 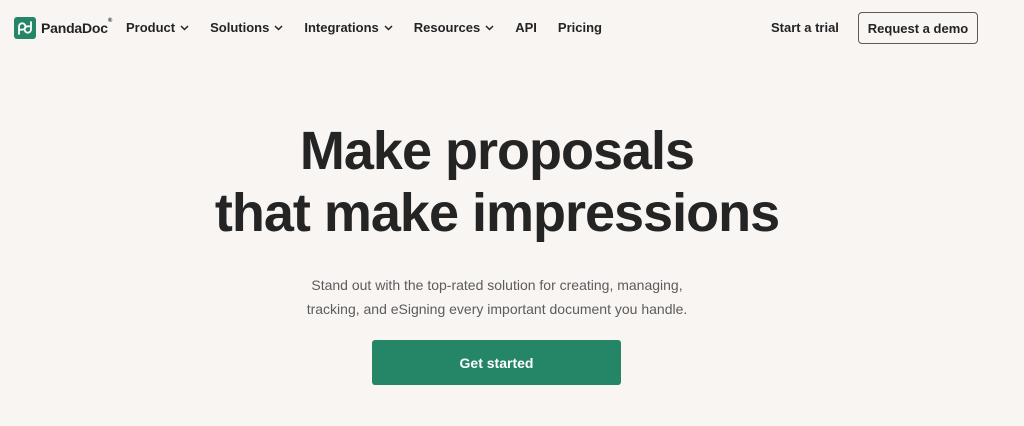 What do you see at coordinates (497, 213) in the screenshot?
I see `hero-title-line: that make impressions` at bounding box center [497, 213].